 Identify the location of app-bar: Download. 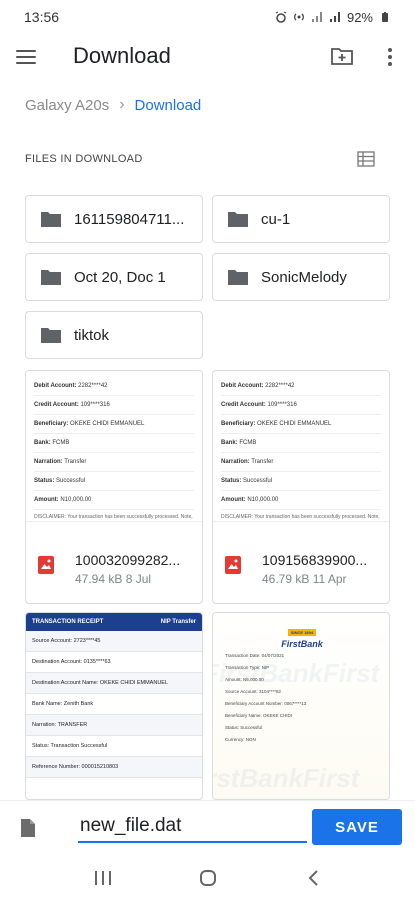
(207, 57).